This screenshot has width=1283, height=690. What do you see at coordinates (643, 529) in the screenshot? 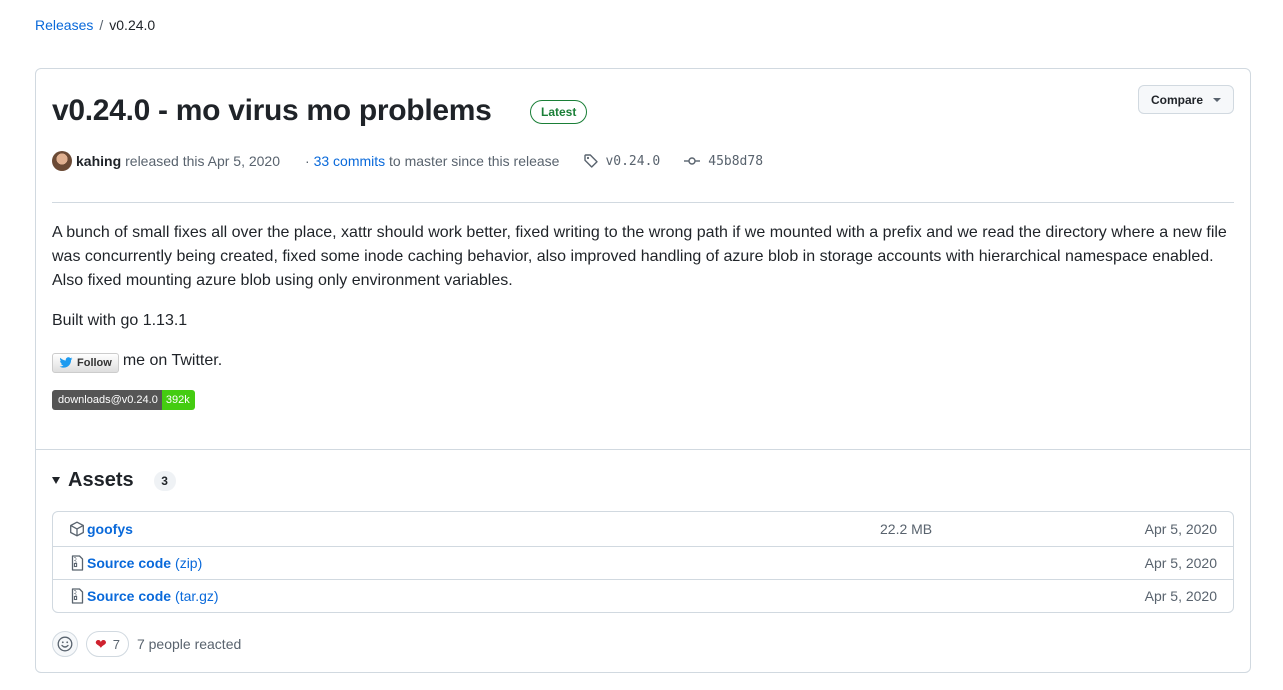
I see `asset-row: goofys 22.2 MB Apr 5, 2020` at bounding box center [643, 529].